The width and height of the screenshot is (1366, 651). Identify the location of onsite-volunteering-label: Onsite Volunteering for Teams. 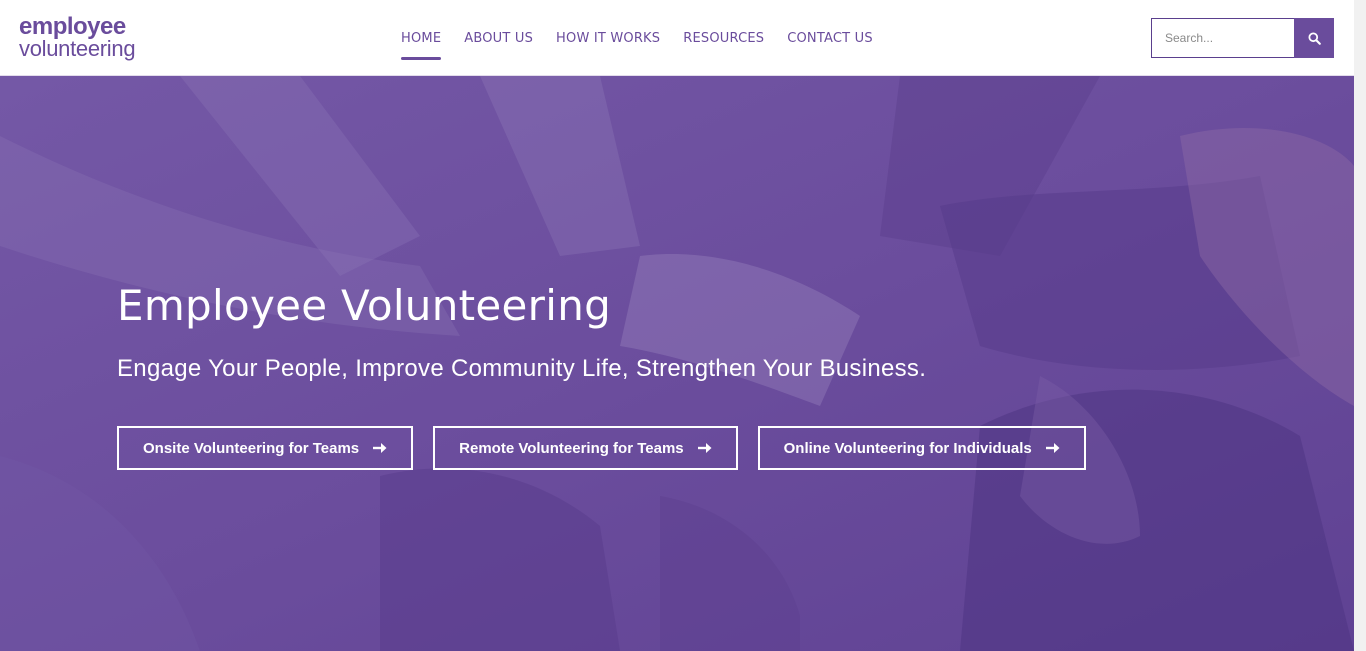
(251, 448).